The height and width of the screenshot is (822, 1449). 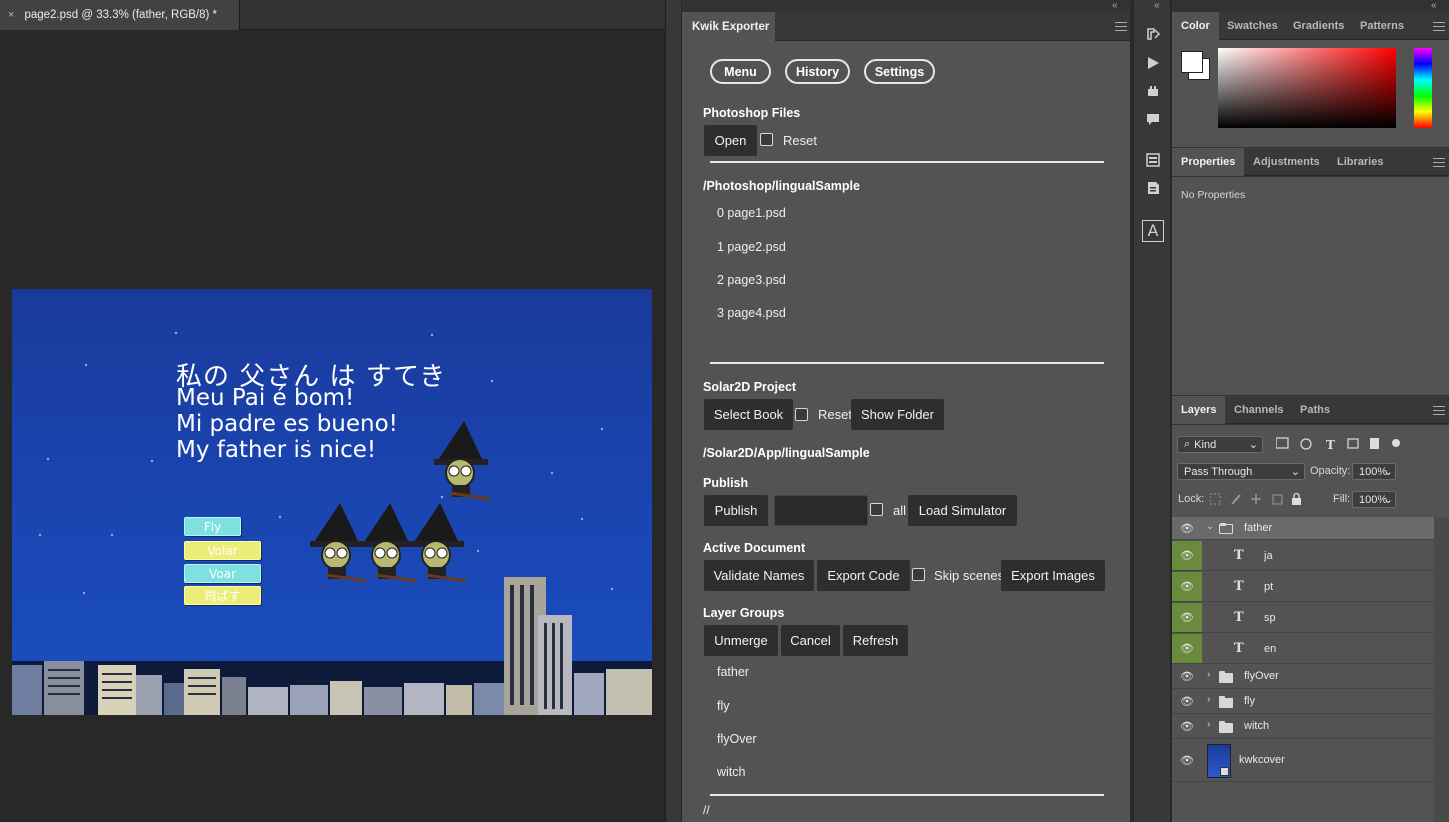 I want to click on open-button: Open, so click(x=730, y=140).